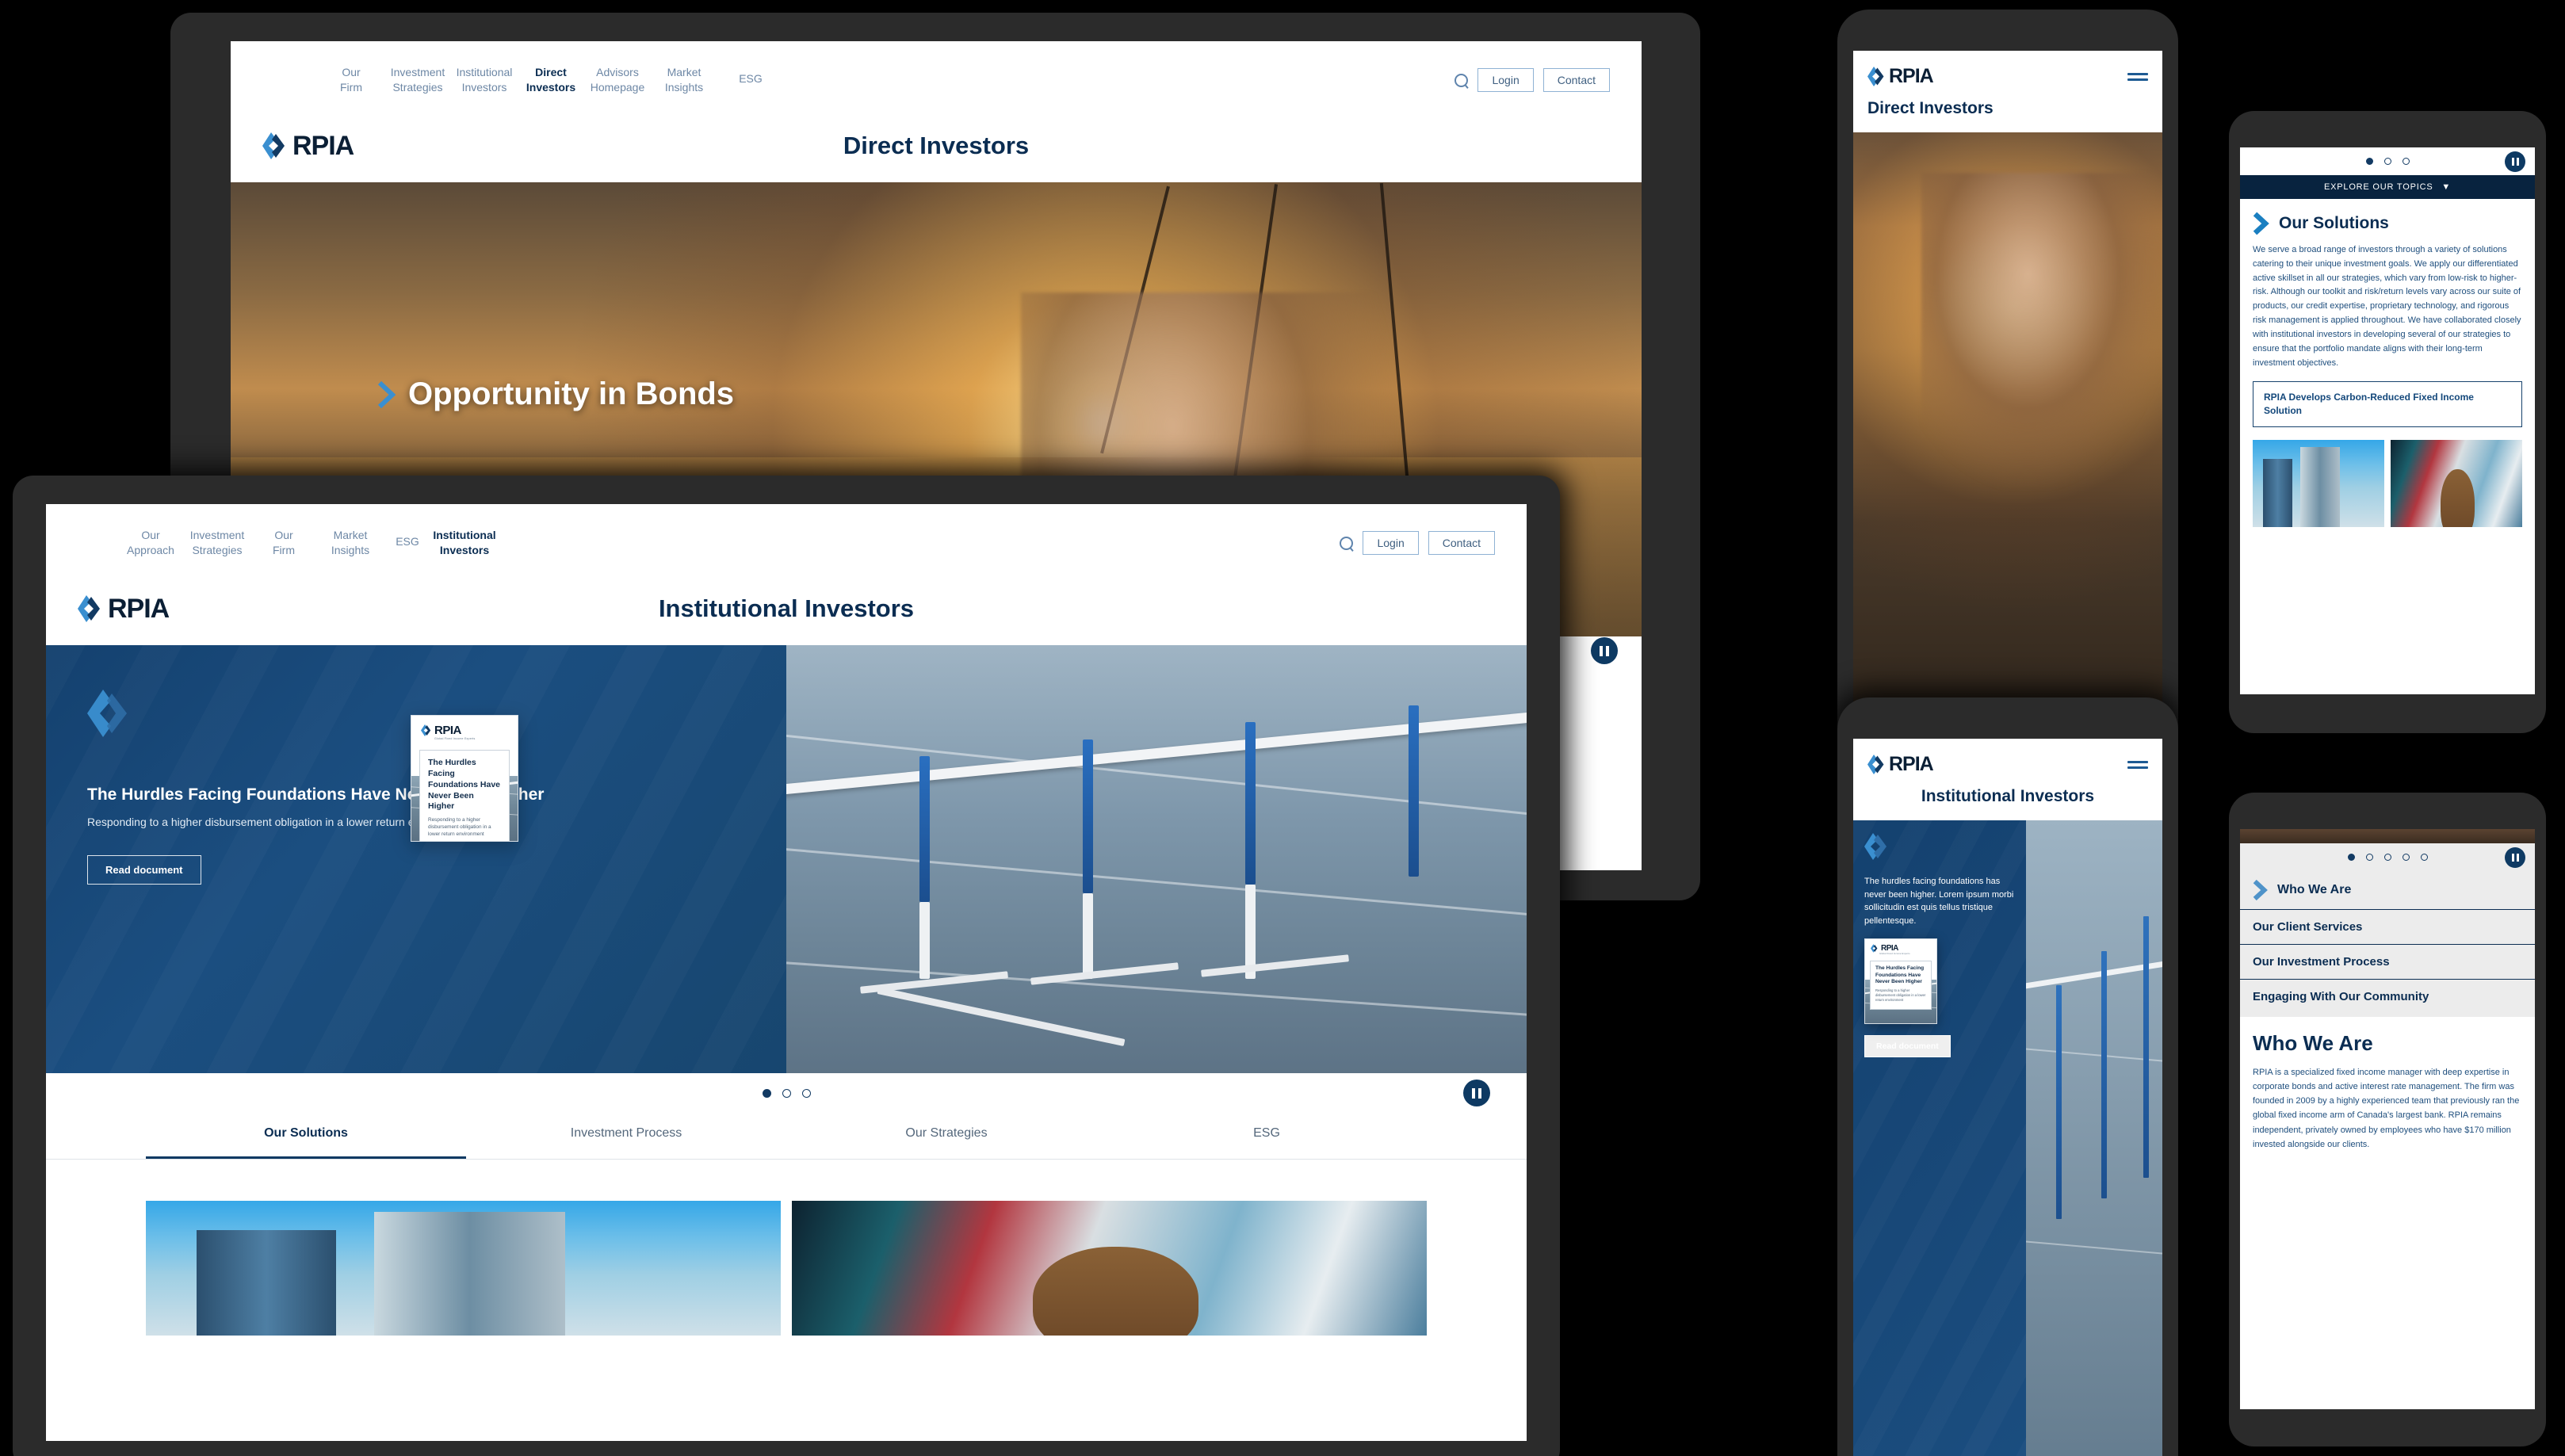 The width and height of the screenshot is (2565, 1456). Describe the element at coordinates (626, 1134) in the screenshot. I see `tab-investment-process: Investment Process` at that location.